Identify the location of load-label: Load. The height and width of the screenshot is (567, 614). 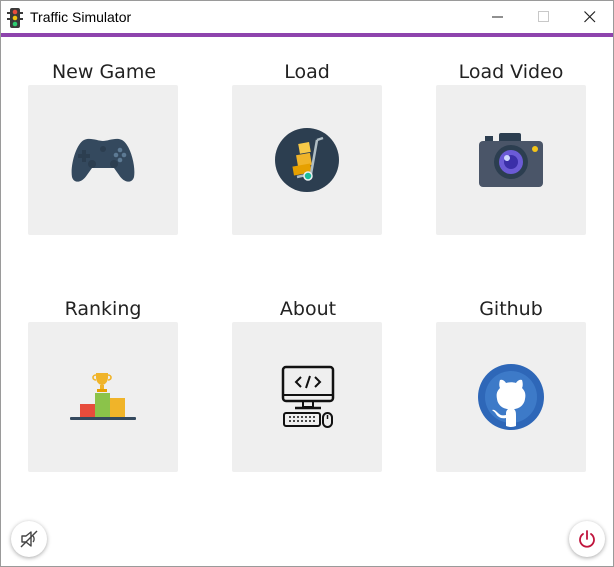
(307, 72).